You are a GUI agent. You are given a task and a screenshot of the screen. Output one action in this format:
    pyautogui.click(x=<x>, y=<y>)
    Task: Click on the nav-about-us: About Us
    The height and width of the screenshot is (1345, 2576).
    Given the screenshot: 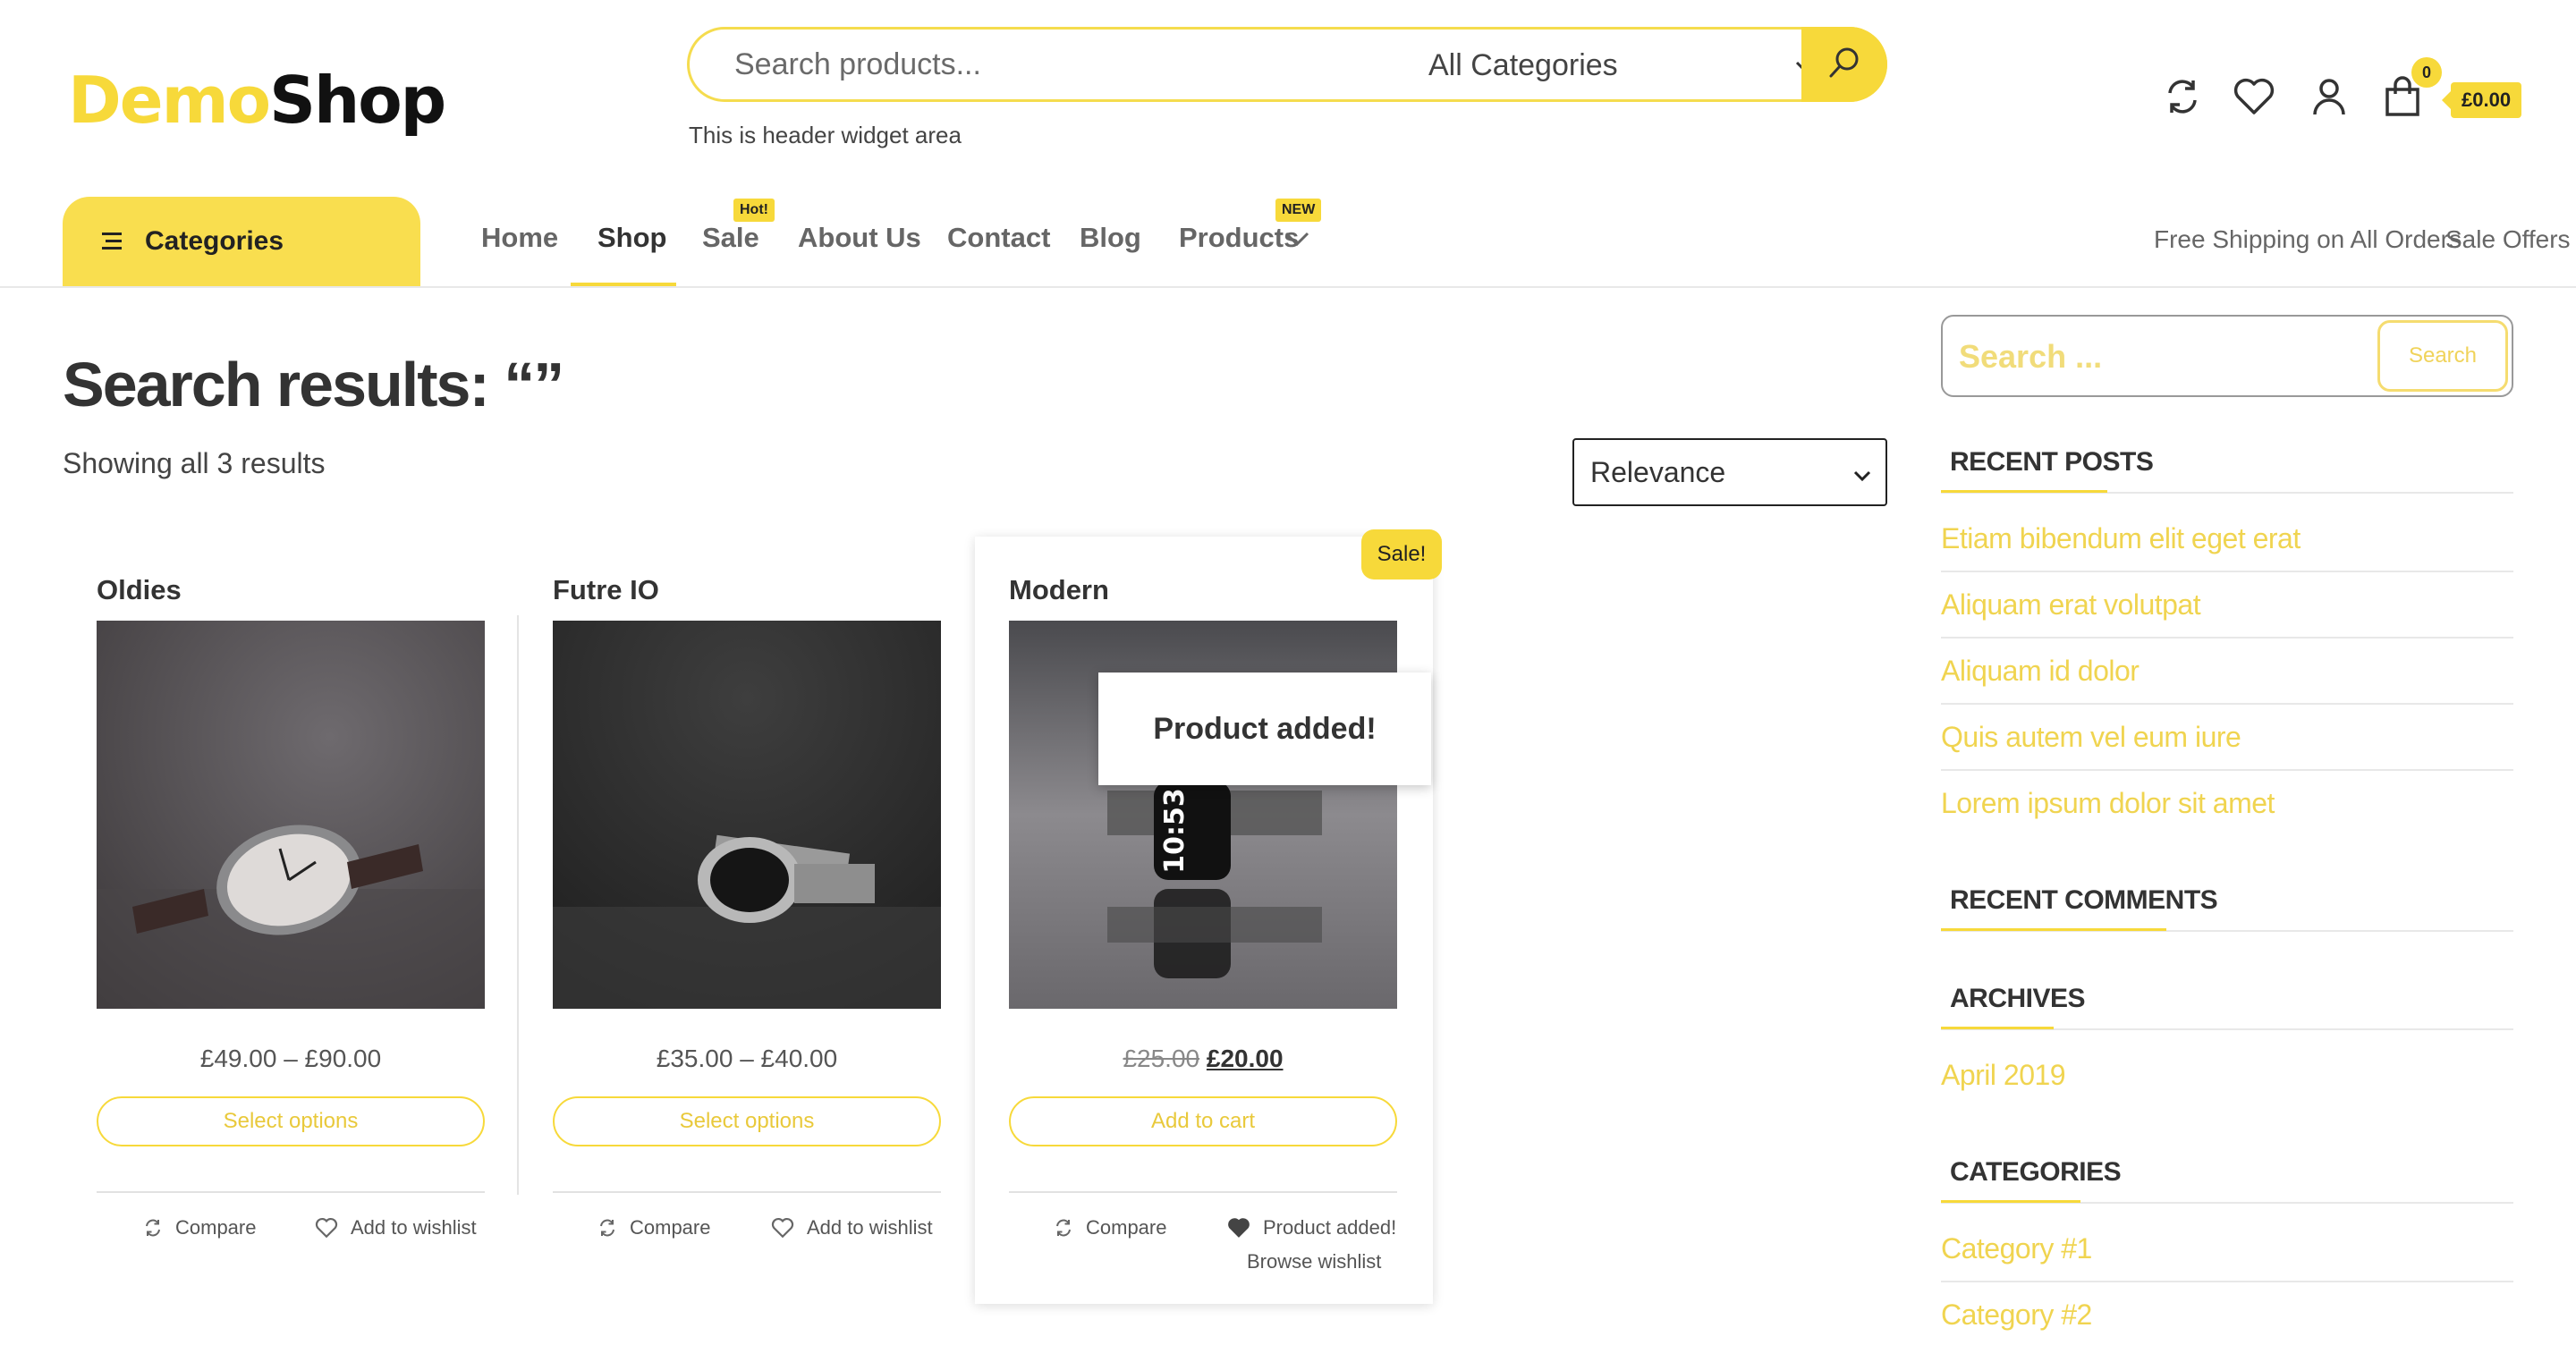 What is the action you would take?
    pyautogui.click(x=859, y=238)
    